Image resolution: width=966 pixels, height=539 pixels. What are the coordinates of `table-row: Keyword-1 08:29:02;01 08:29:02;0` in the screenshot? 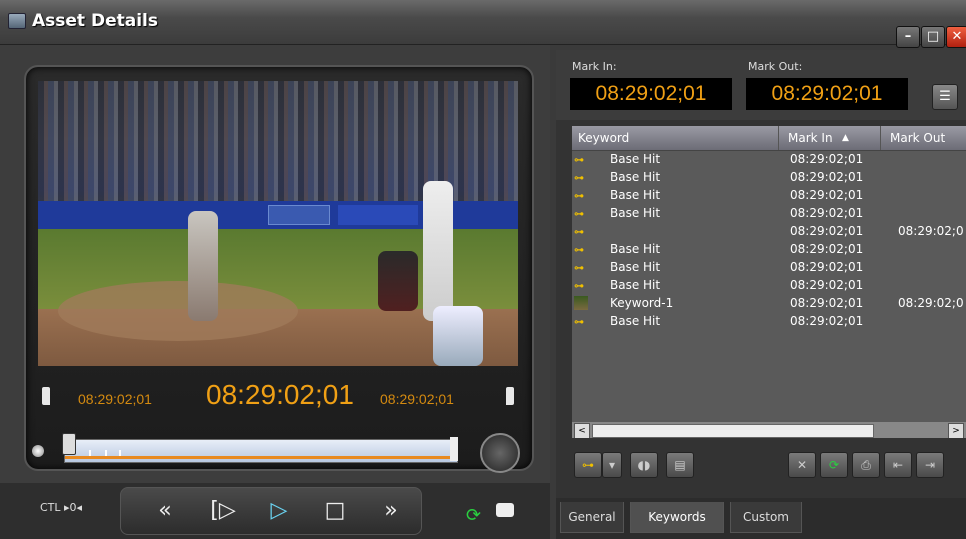 It's located at (769, 303).